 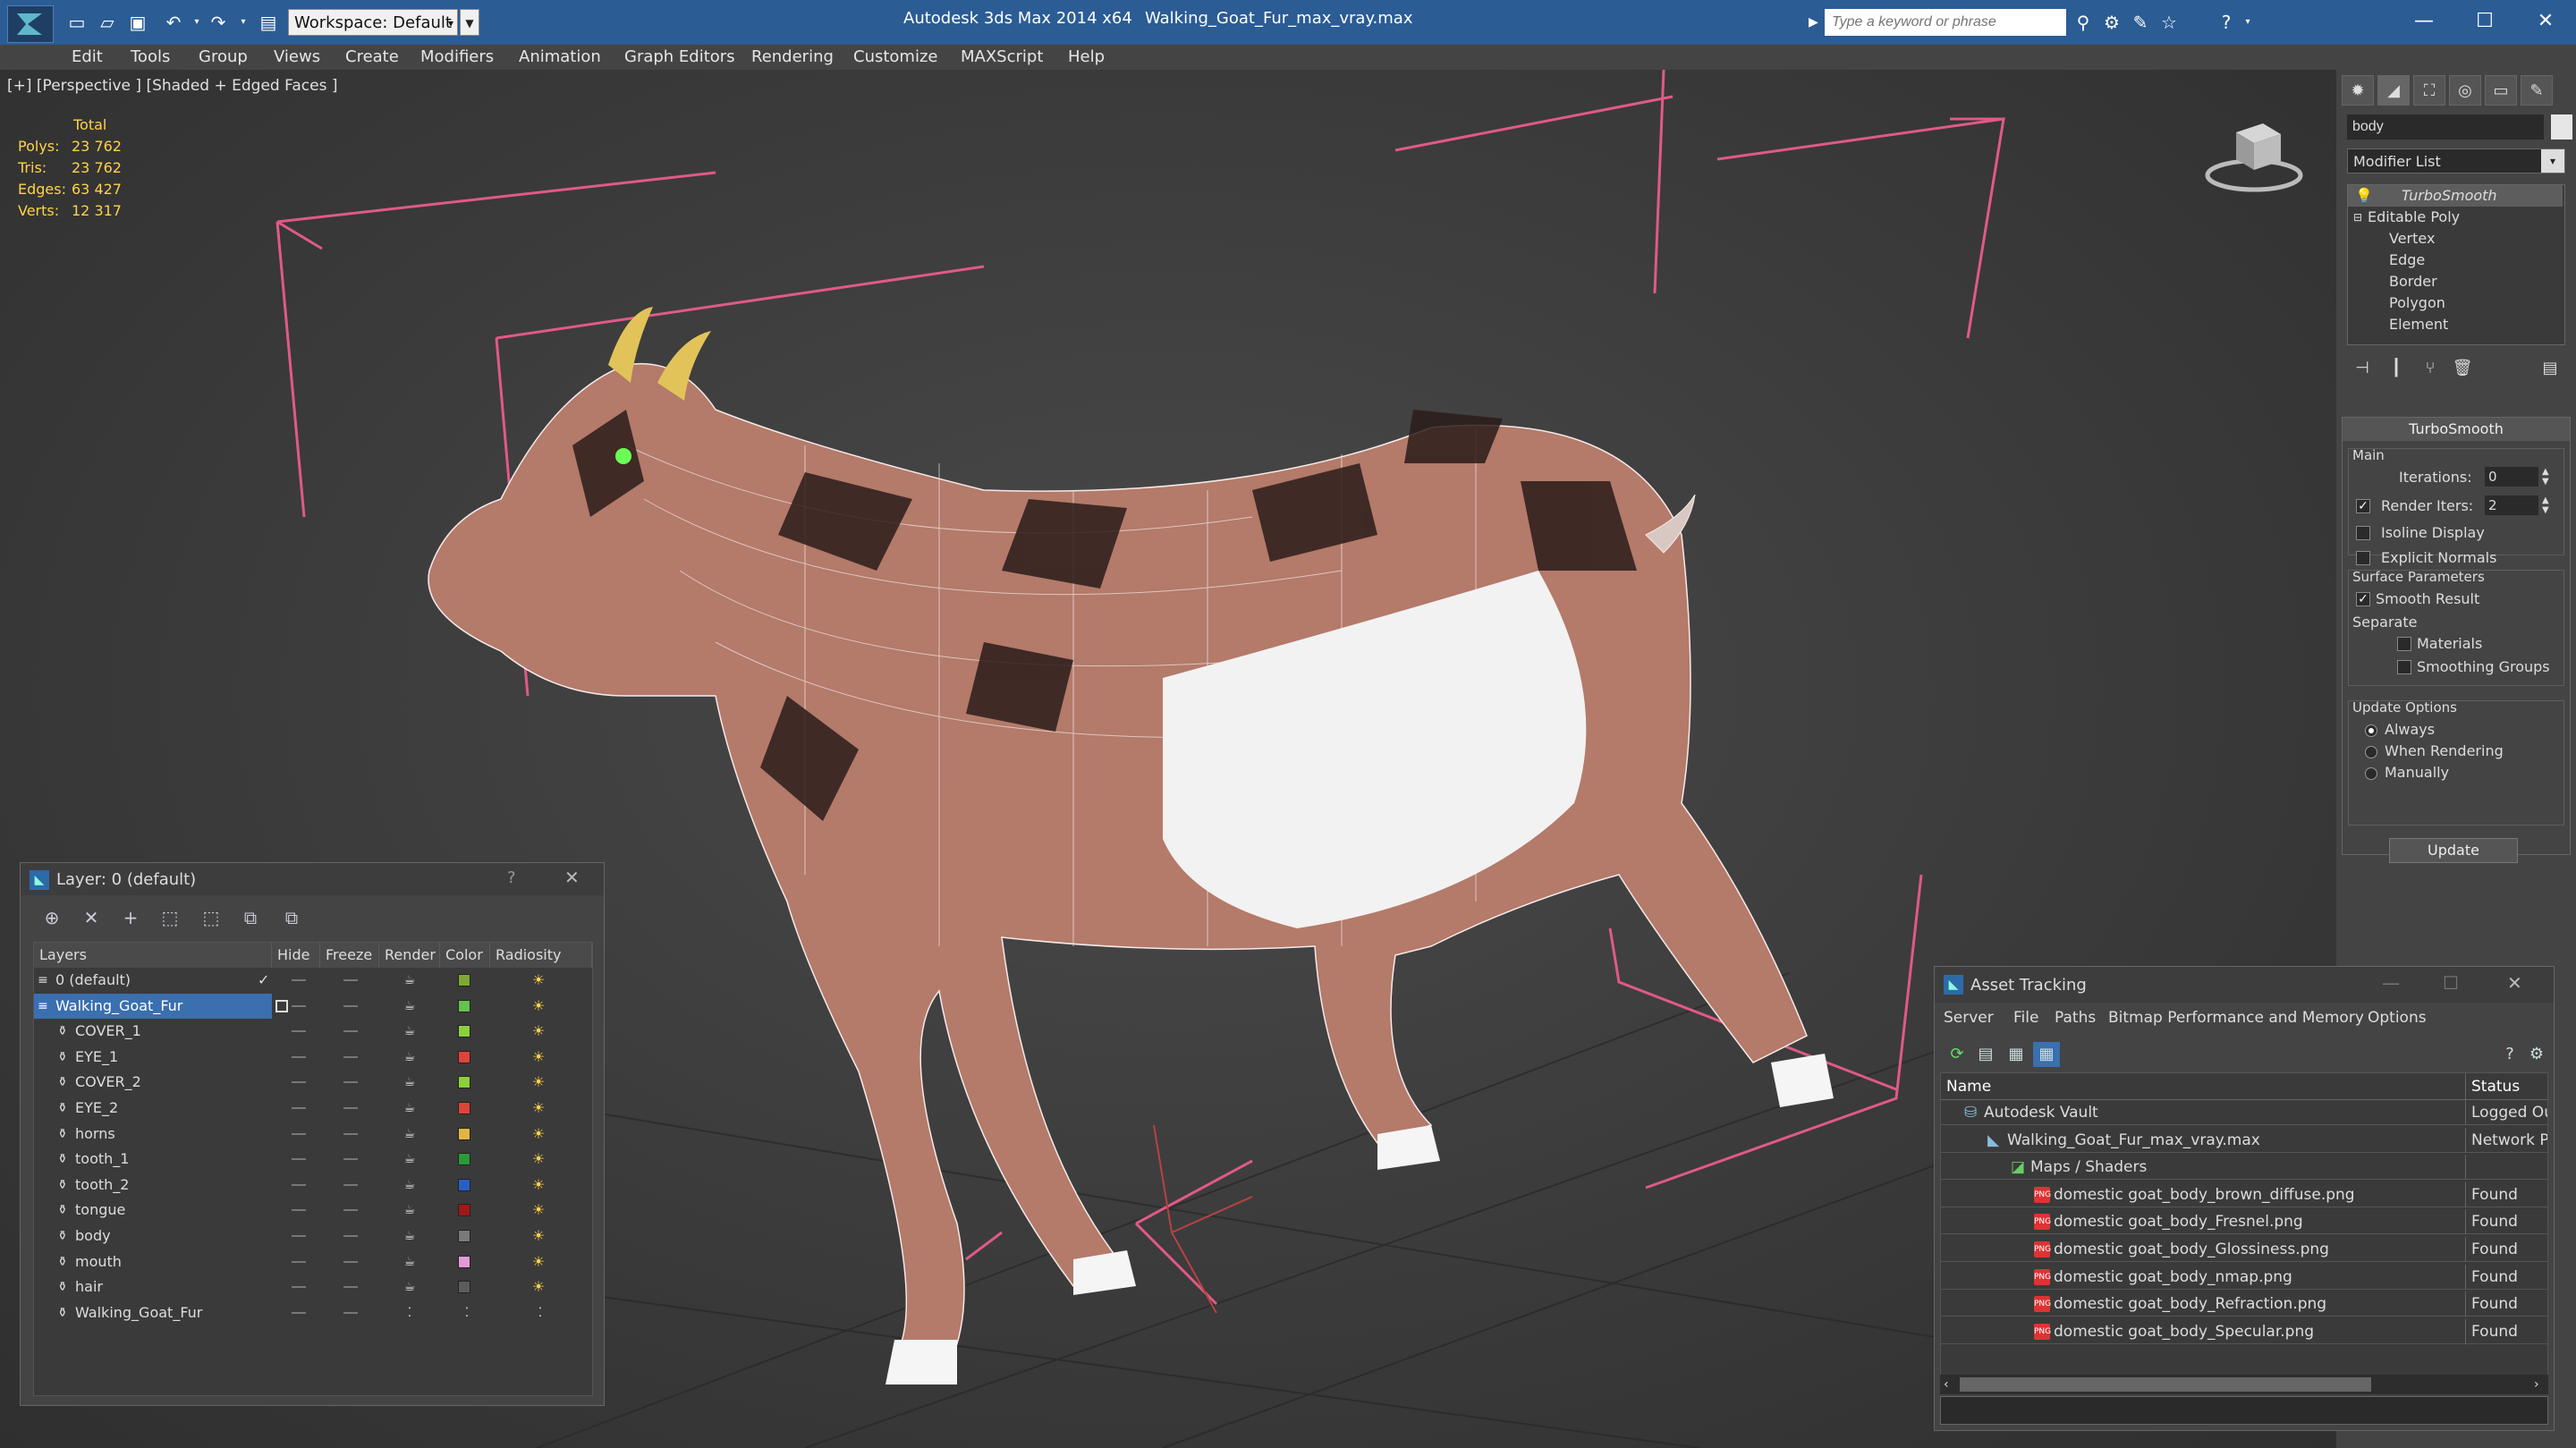 I want to click on stack-subobject-vertex: Vertex, so click(x=2455, y=239).